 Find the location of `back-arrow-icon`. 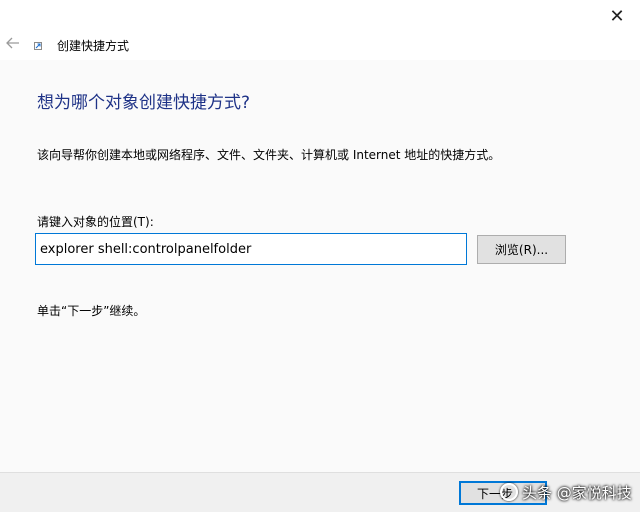

back-arrow-icon is located at coordinates (12, 43).